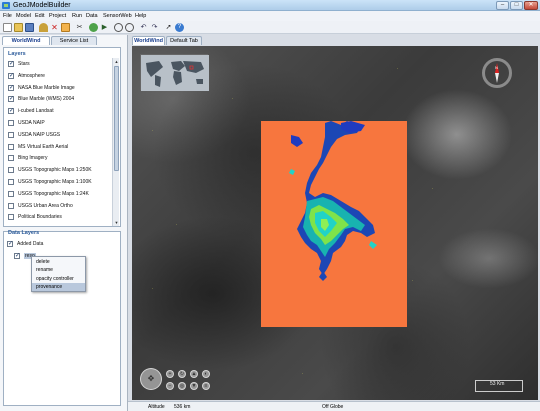 This screenshot has height=411, width=540. What do you see at coordinates (148, 40) in the screenshot?
I see `tab-worldwind-map: WorldWind` at bounding box center [148, 40].